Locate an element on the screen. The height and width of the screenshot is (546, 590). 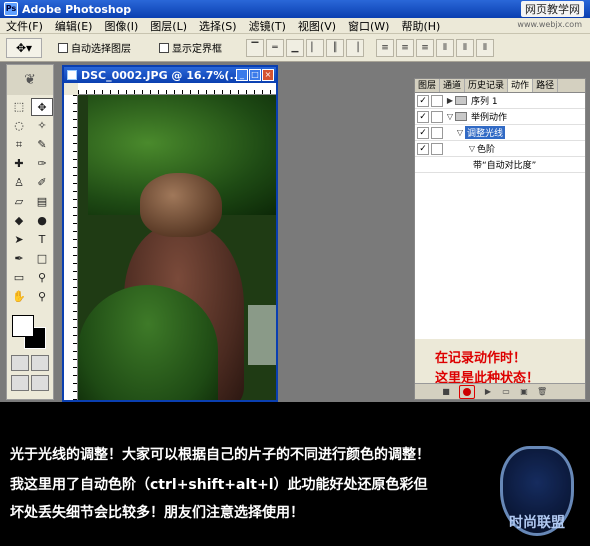
tool-preset-picker: ✥▾ is located at coordinates (24, 47).